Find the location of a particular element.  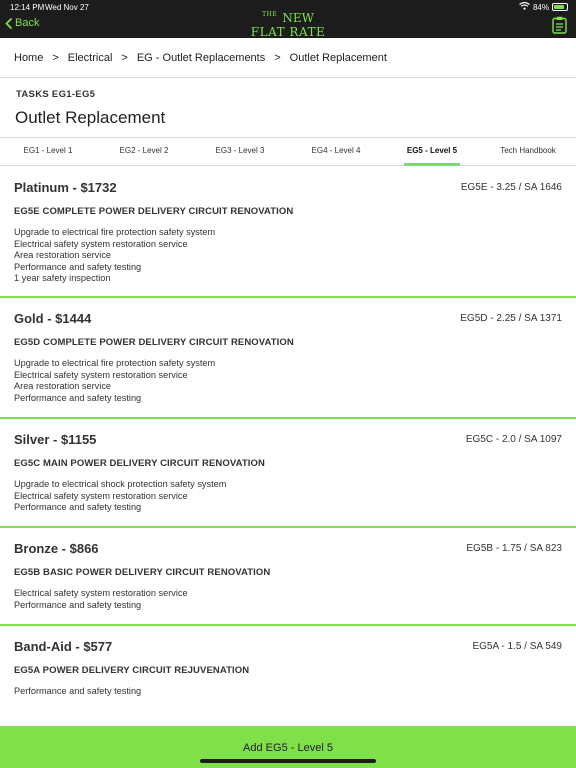

tab-eg4-level-4: EG4 - Level 4 is located at coordinates (336, 151).